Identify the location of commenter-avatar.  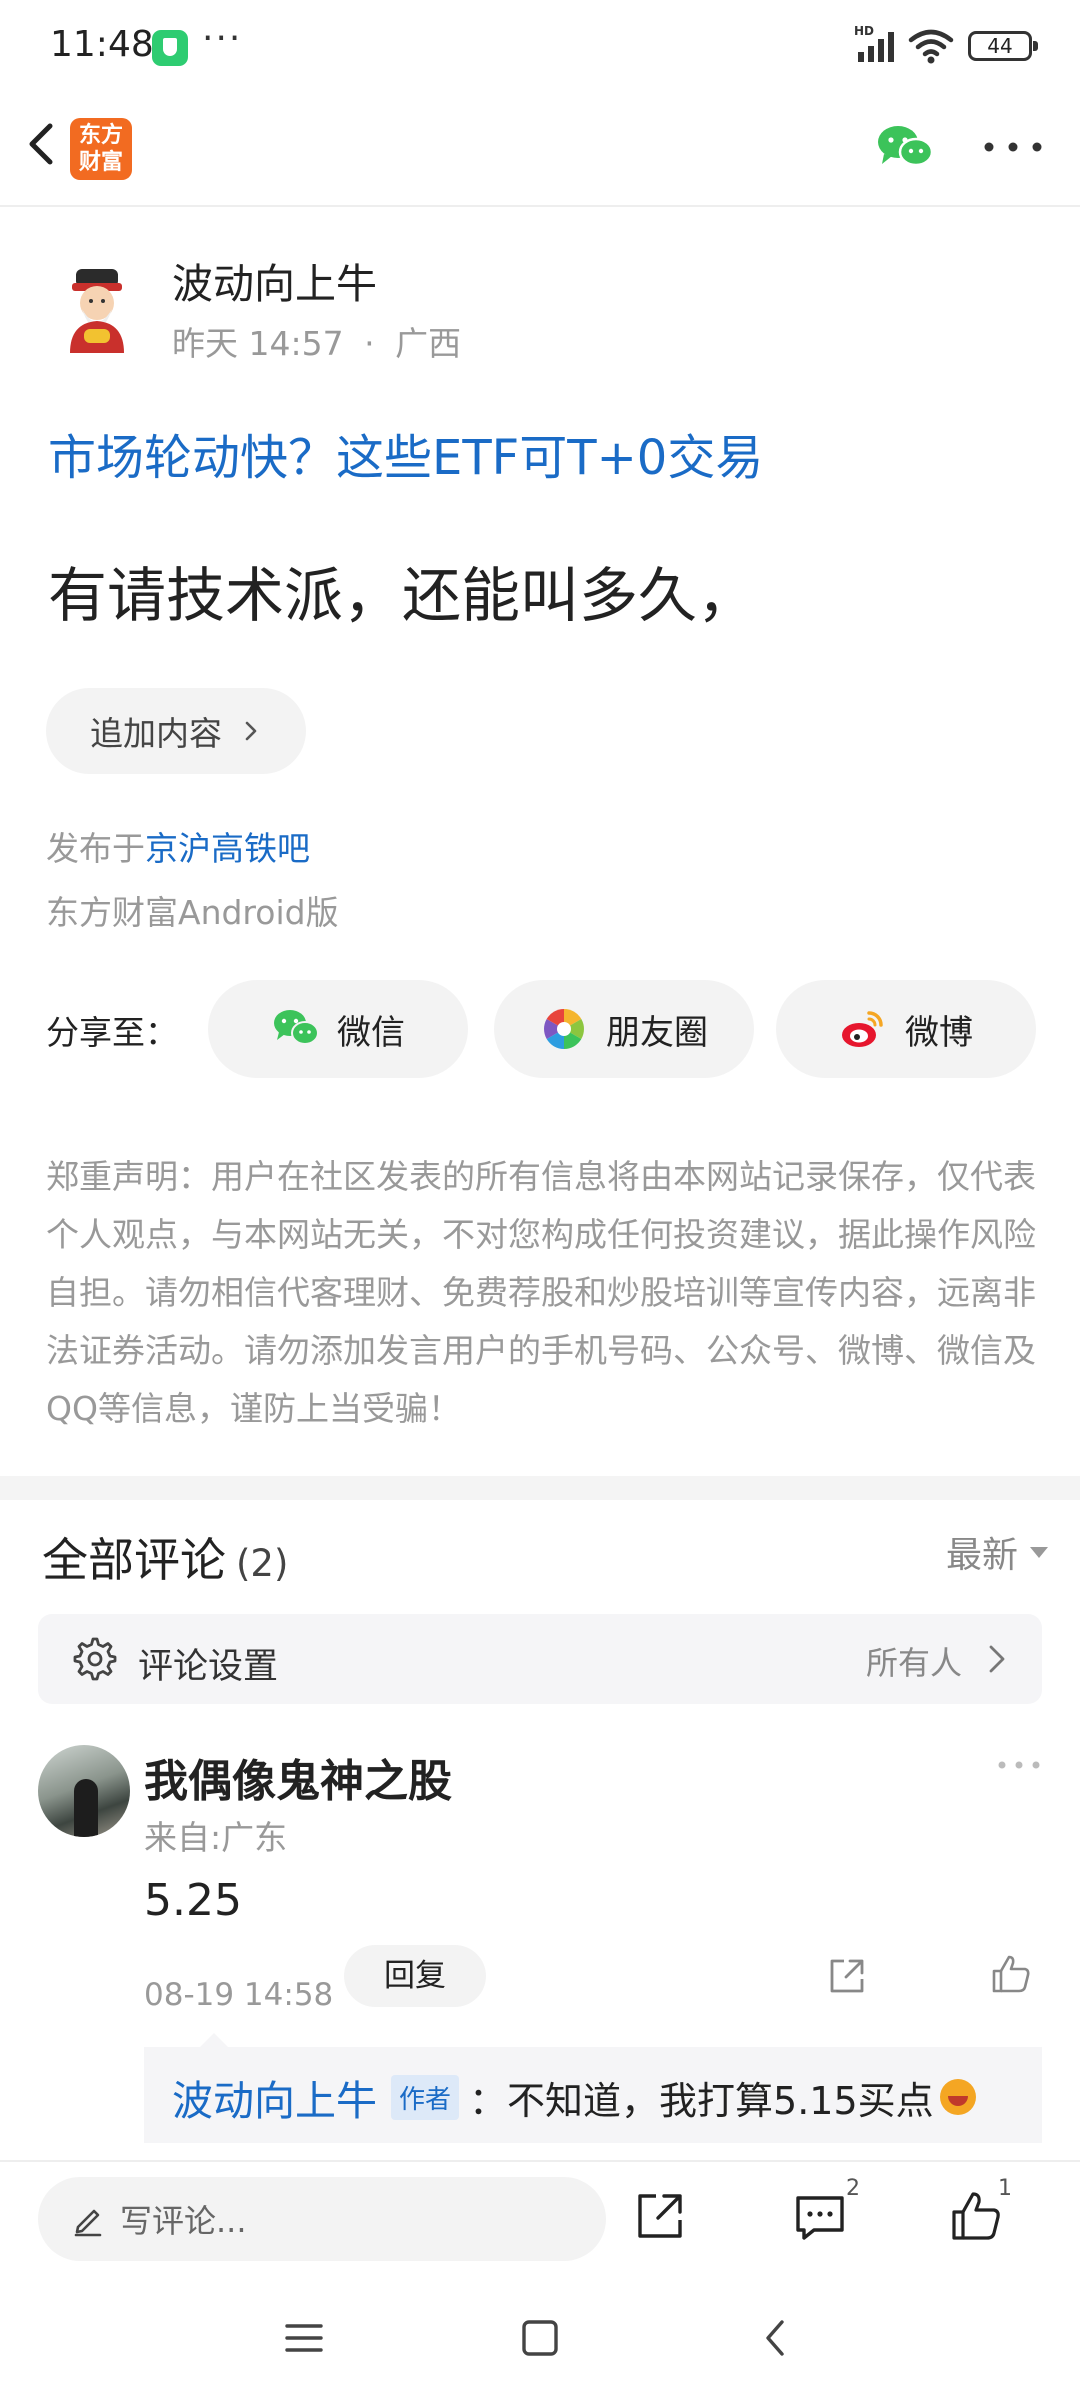
(84, 1791).